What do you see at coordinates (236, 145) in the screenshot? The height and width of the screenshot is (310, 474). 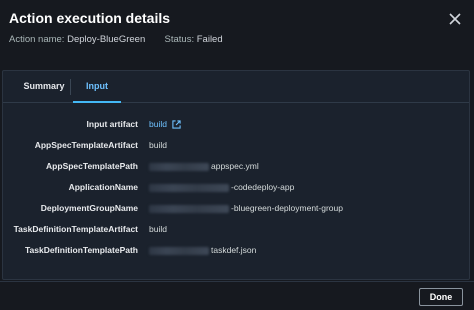 I see `detail-row-appspec-artifact: AppSpecTemplateArtifact build` at bounding box center [236, 145].